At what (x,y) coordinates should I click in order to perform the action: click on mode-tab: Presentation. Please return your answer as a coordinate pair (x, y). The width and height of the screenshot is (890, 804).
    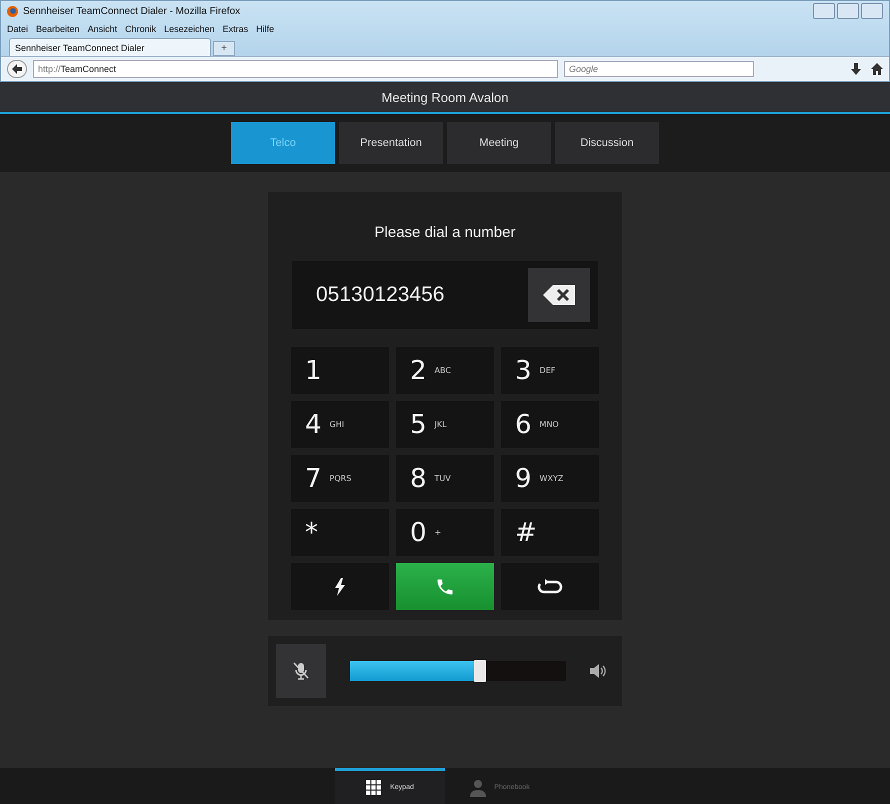
    Looking at the image, I should click on (391, 143).